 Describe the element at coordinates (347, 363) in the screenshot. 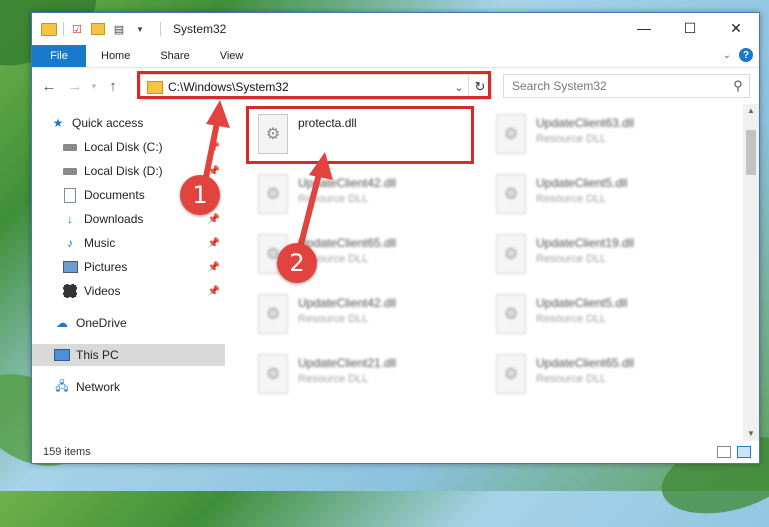

I see `file-name: UpdateClient21.dll` at that location.